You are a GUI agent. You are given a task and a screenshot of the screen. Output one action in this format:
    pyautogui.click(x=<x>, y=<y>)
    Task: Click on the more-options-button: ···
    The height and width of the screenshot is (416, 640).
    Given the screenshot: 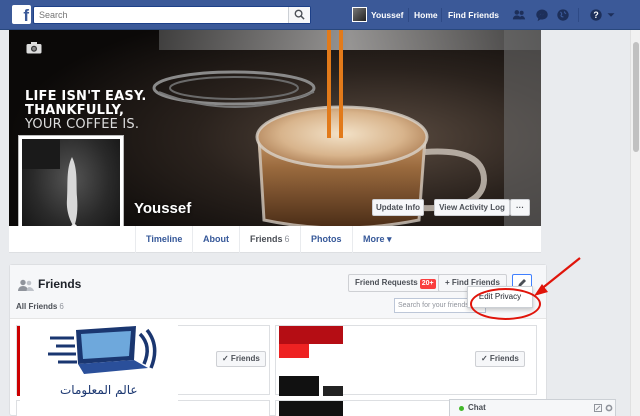 What is the action you would take?
    pyautogui.click(x=520, y=207)
    